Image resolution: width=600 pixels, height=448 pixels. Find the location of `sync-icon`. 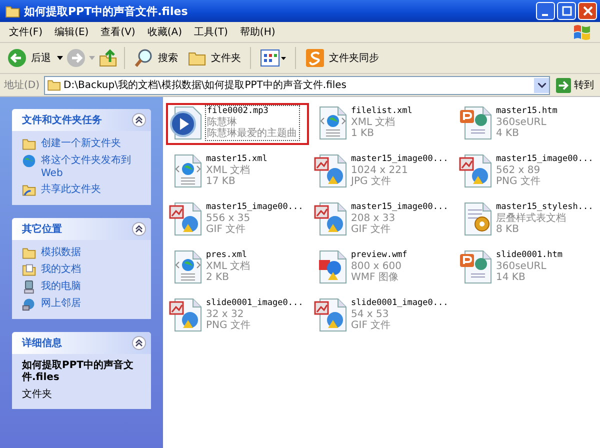

sync-icon is located at coordinates (315, 58).